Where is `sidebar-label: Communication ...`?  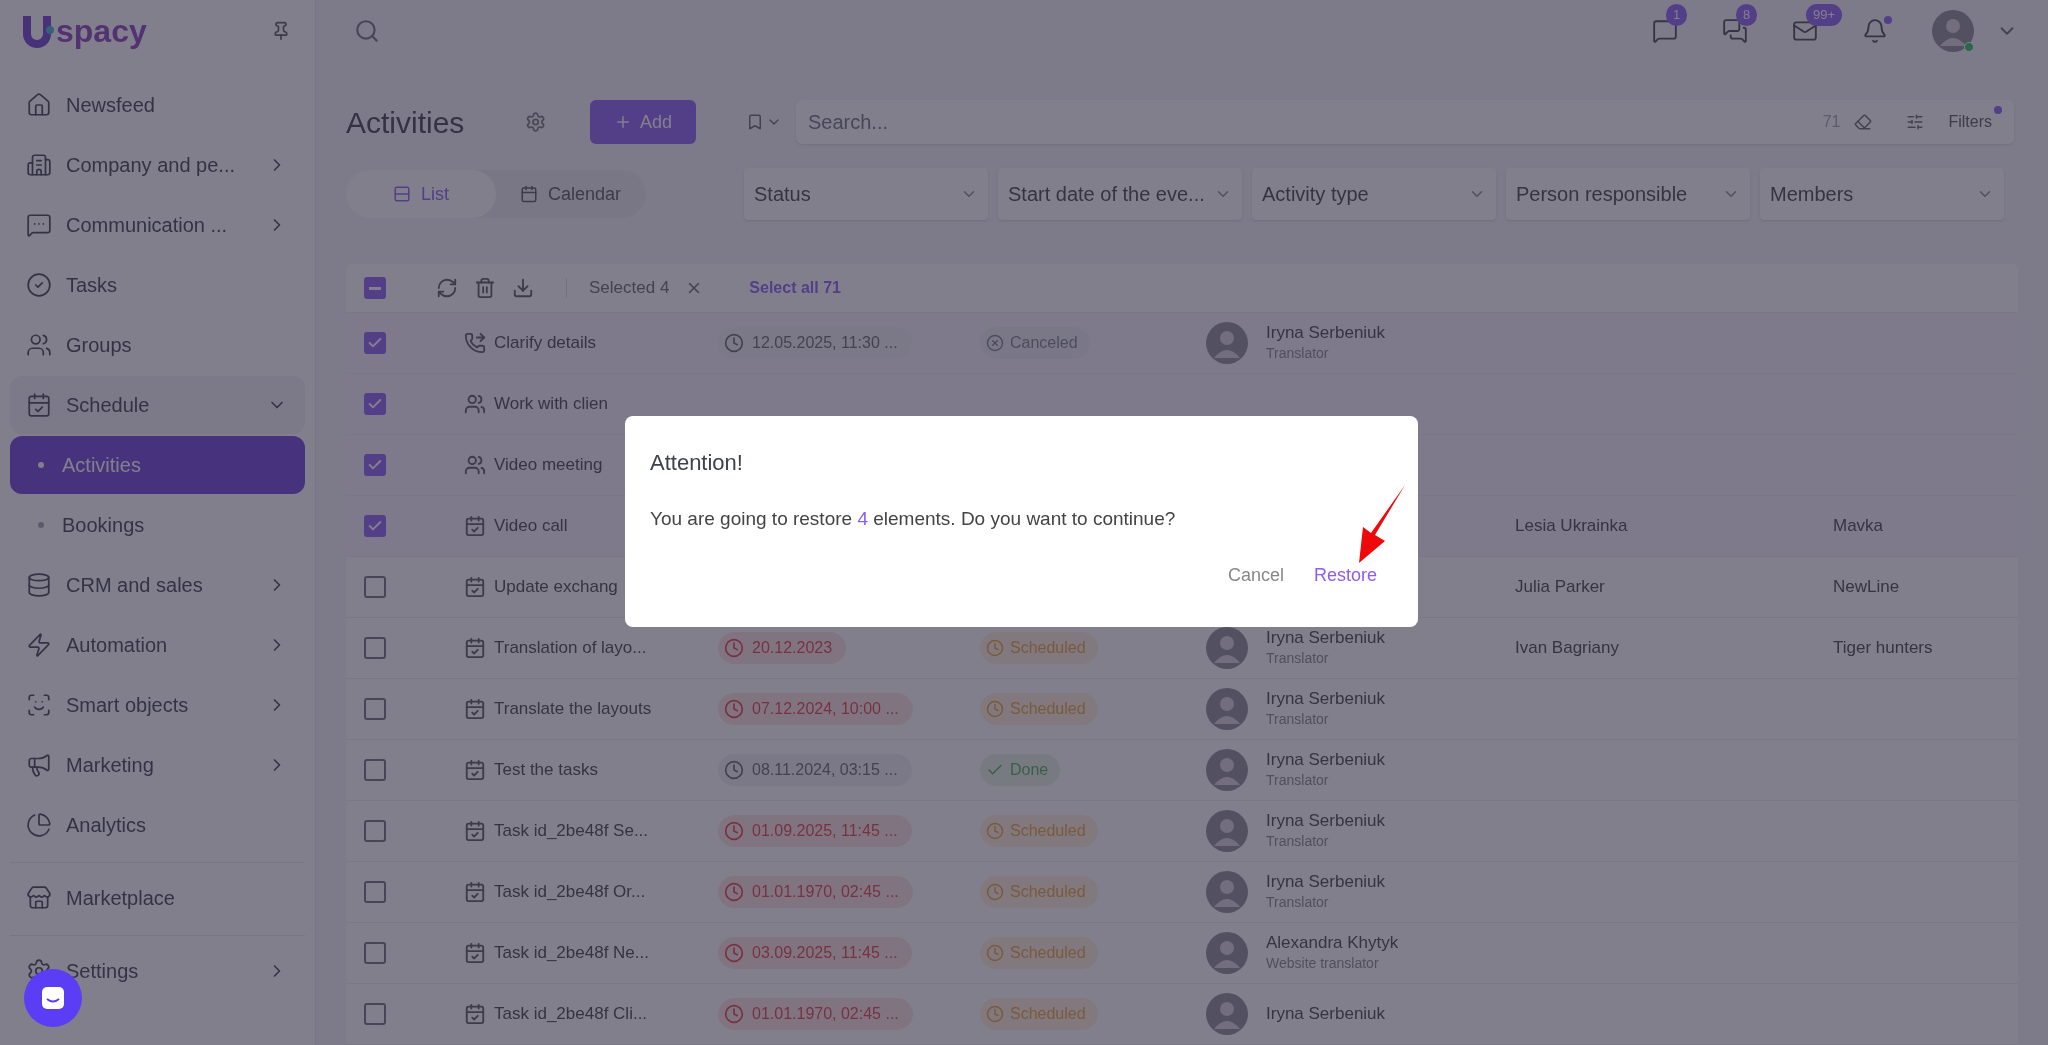 sidebar-label: Communication ... is located at coordinates (147, 225).